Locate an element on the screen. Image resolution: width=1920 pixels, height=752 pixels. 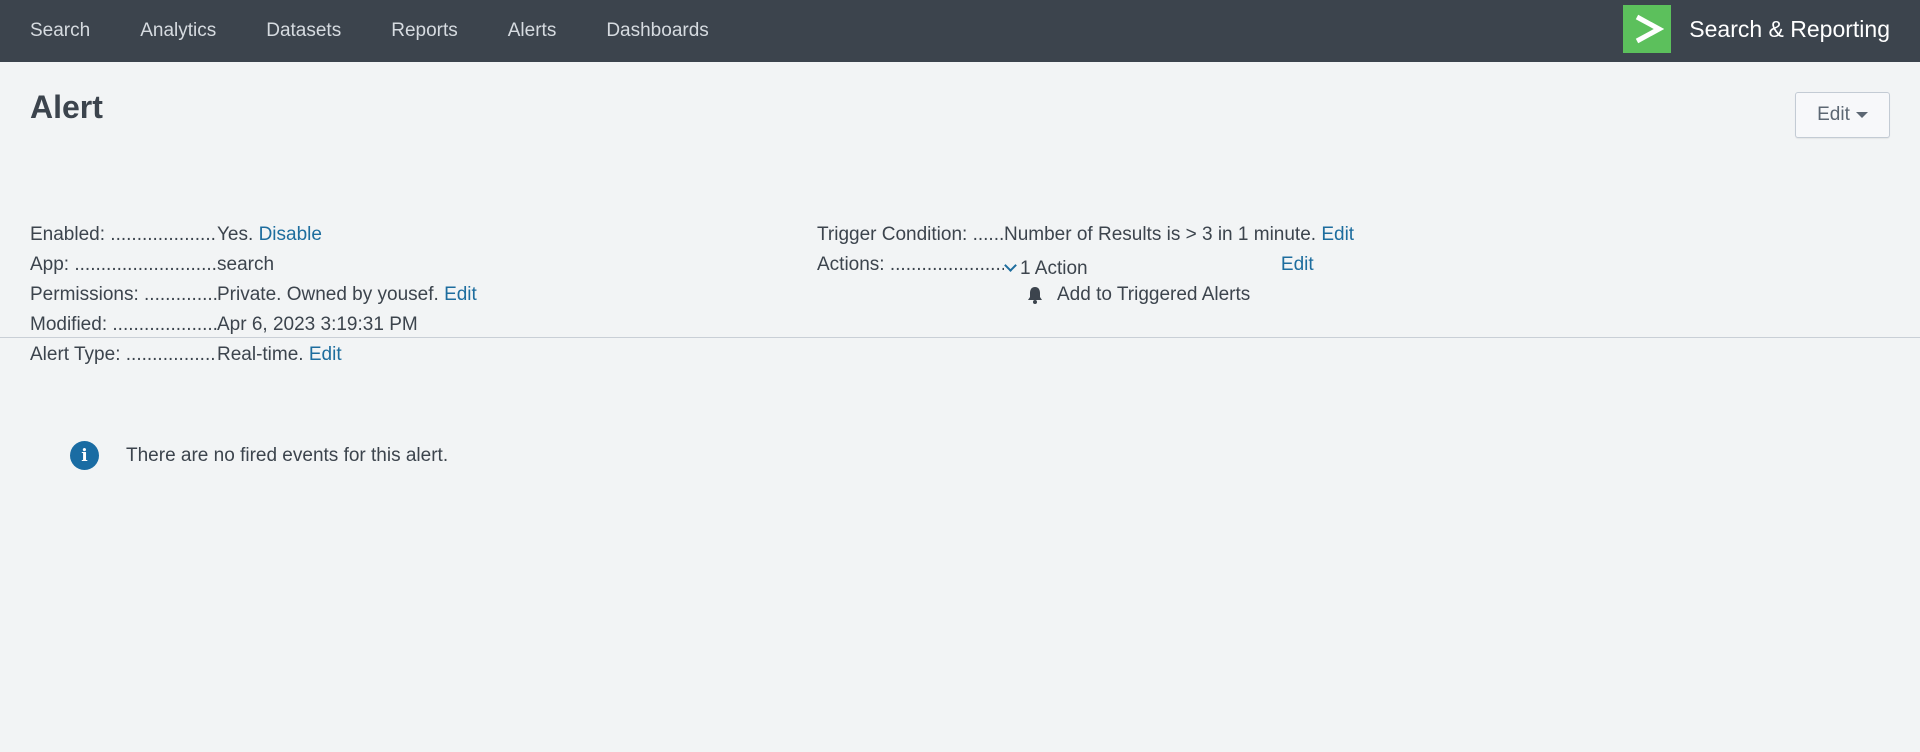
edit-button-label: Edit is located at coordinates (1833, 114).